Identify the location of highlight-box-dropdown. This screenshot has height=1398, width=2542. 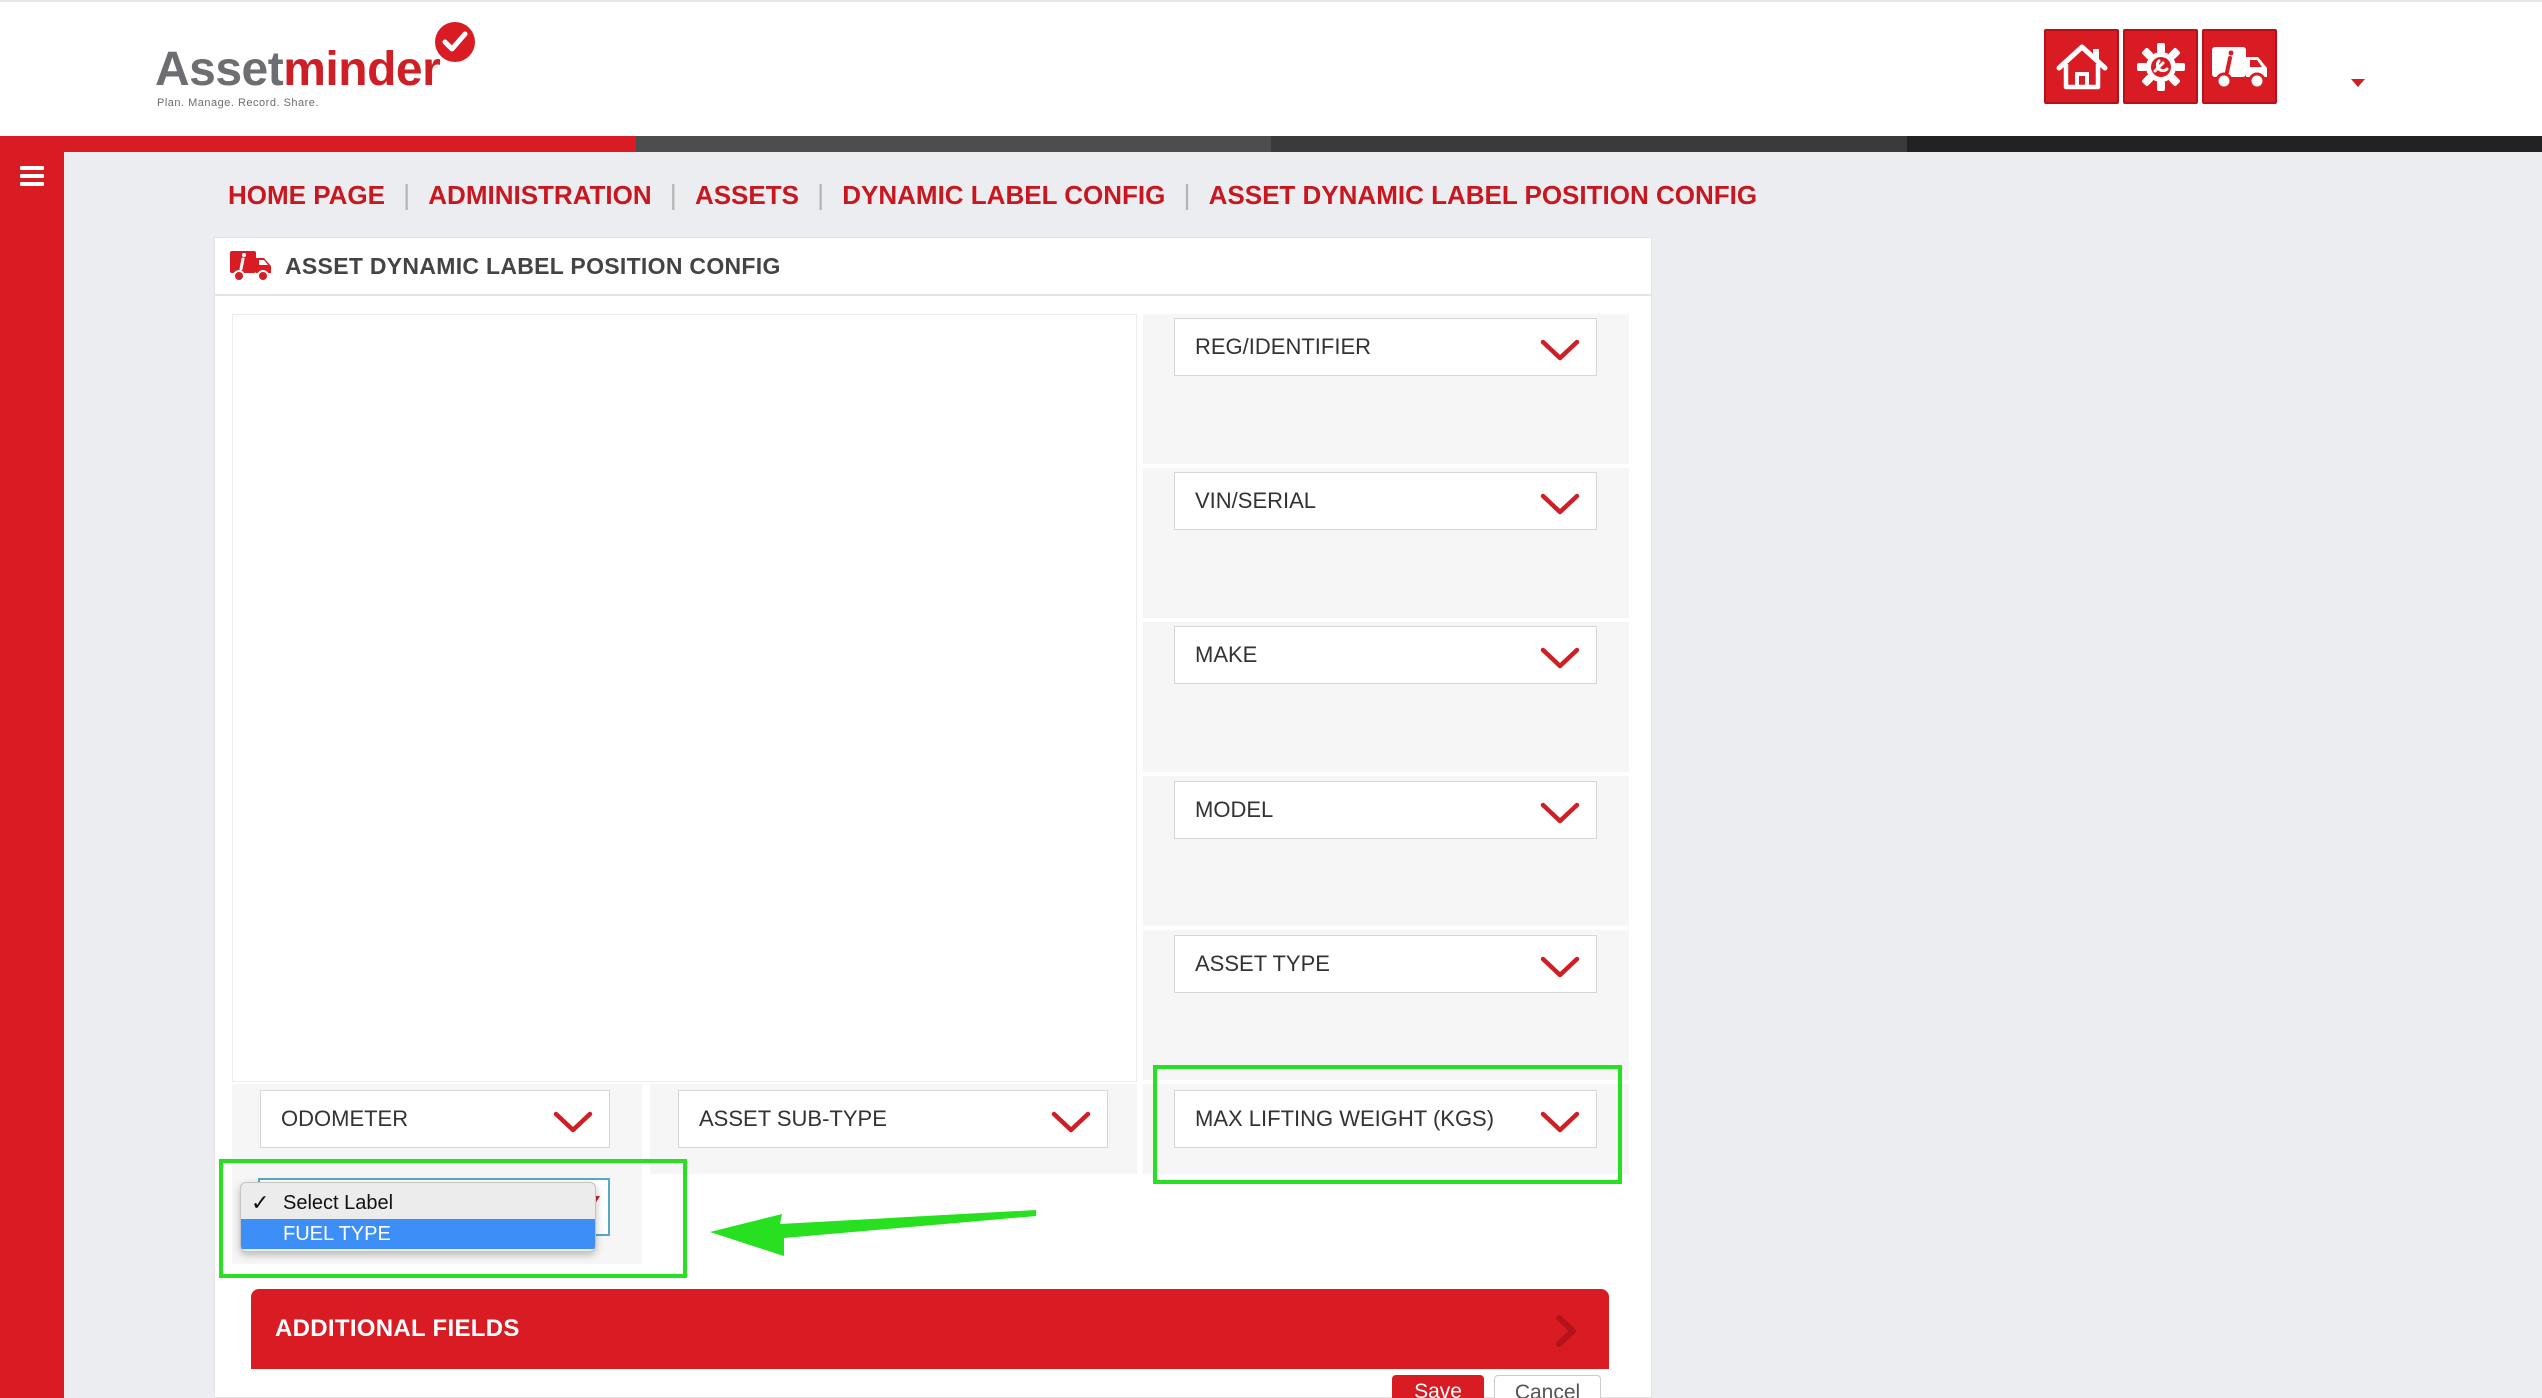
(453, 1218).